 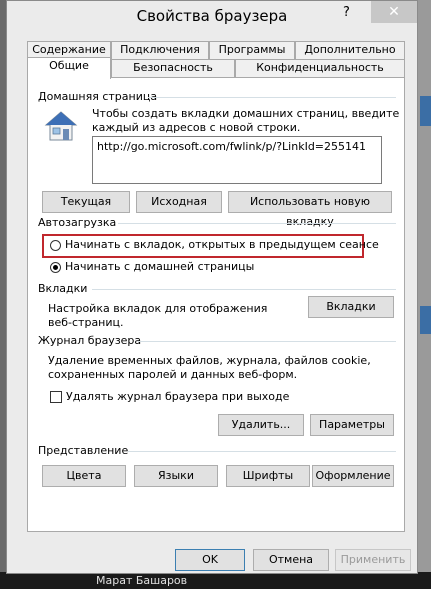 I want to click on delete-history-on-exit-label: Удалять журнал браузера при выходе, so click(x=177, y=396).